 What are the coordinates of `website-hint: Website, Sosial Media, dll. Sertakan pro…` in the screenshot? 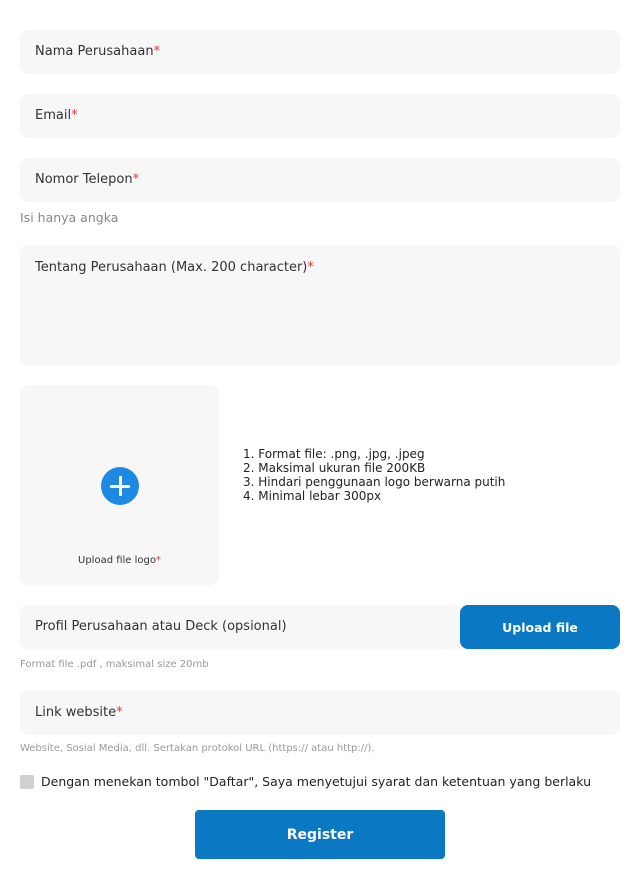 It's located at (197, 748).